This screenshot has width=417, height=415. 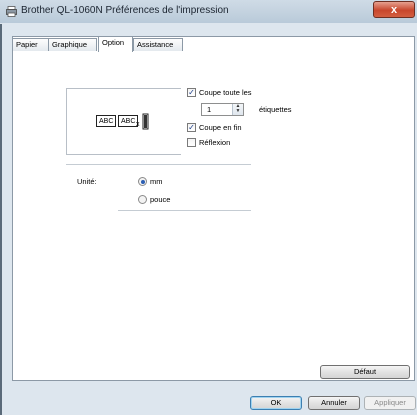 I want to click on apply-button: Appliquer, so click(x=390, y=403).